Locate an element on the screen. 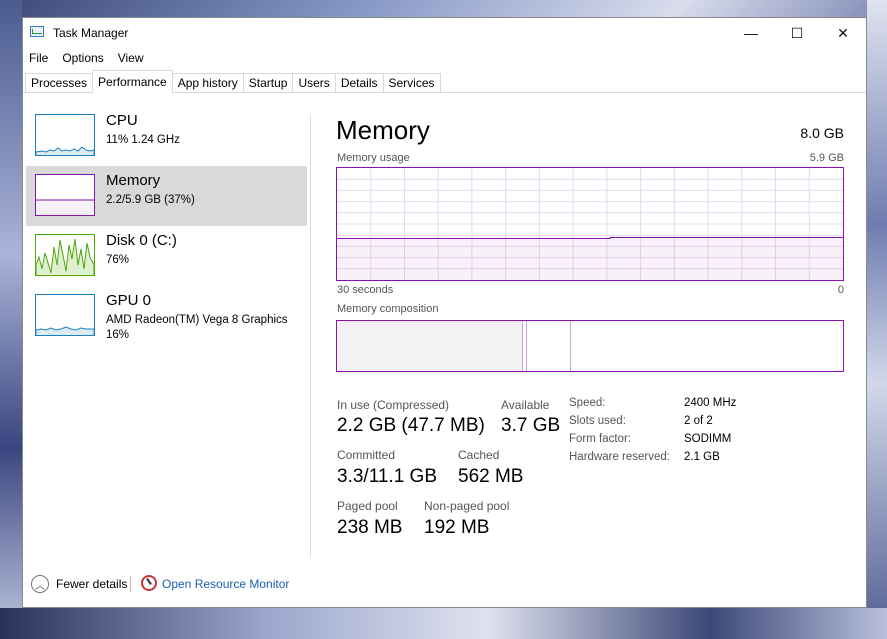 The width and height of the screenshot is (887, 639). in-use-value: 2.2 GB (47.7 MB) is located at coordinates (411, 425).